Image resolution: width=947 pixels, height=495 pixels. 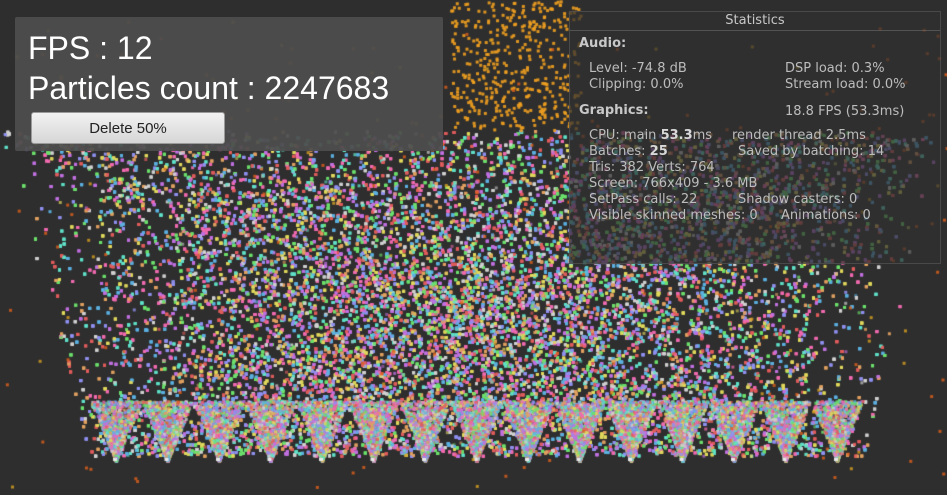 I want to click on batches: Batches: 25, so click(x=628, y=152).